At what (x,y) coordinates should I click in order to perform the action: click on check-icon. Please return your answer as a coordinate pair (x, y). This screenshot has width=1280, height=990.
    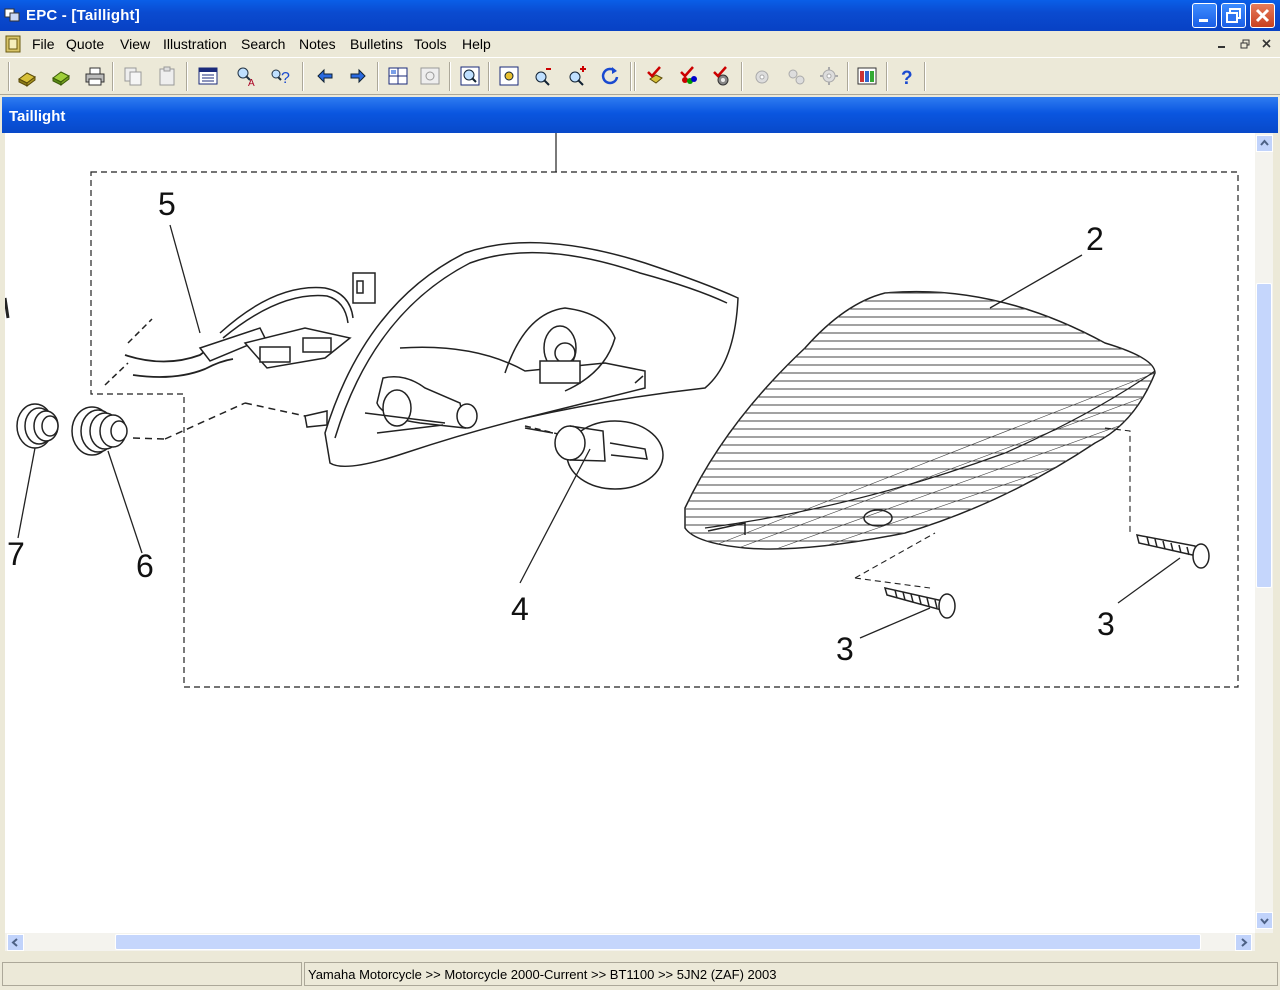
    Looking at the image, I should click on (655, 75).